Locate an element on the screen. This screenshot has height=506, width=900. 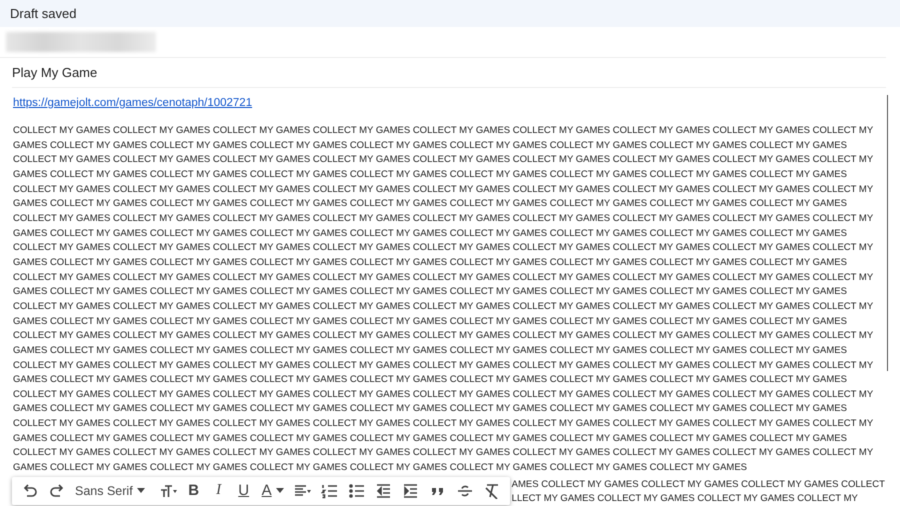
clear-format-icon is located at coordinates (491, 490).